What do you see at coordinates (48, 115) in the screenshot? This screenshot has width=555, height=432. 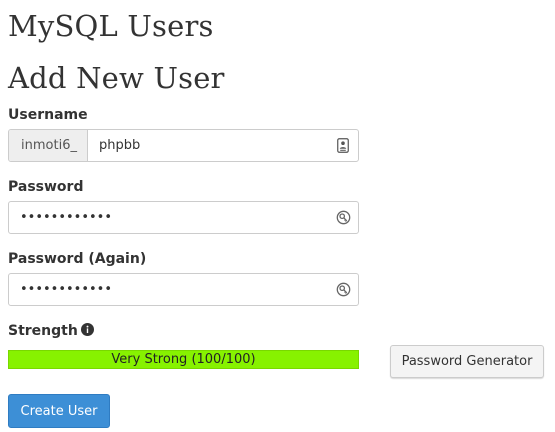 I see `username-label: Username` at bounding box center [48, 115].